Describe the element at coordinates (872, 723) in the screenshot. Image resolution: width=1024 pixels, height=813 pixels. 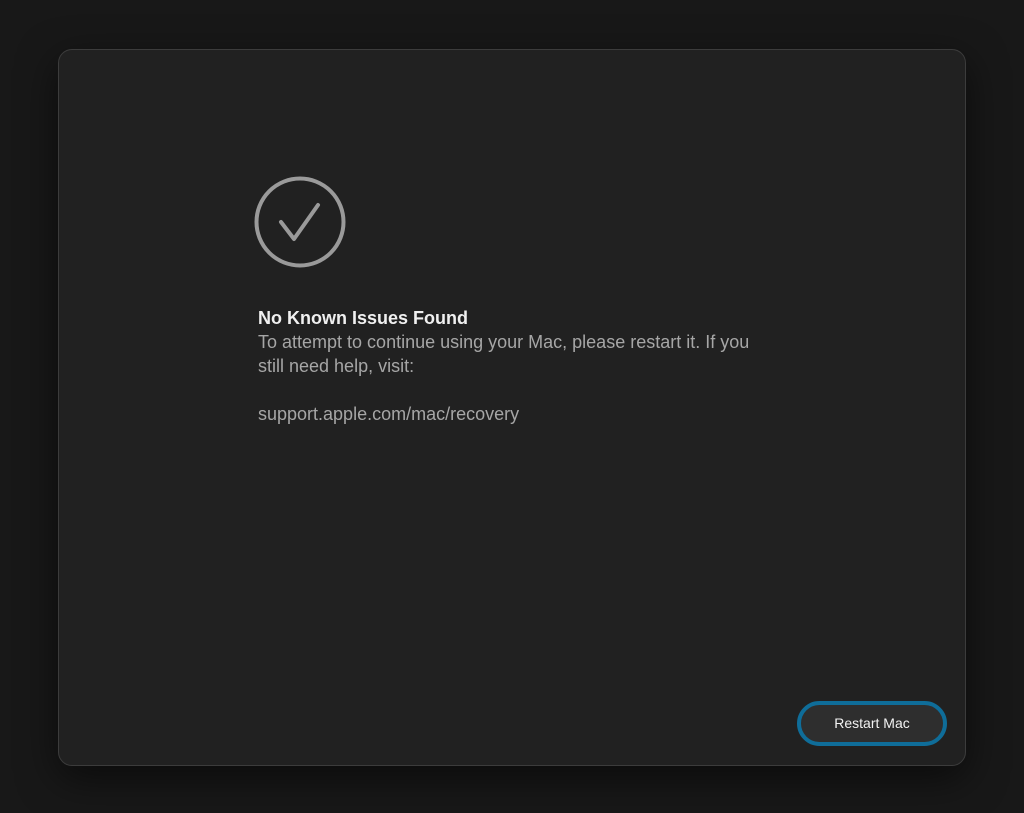
I see `restart-mac-button: Restart Mac` at that location.